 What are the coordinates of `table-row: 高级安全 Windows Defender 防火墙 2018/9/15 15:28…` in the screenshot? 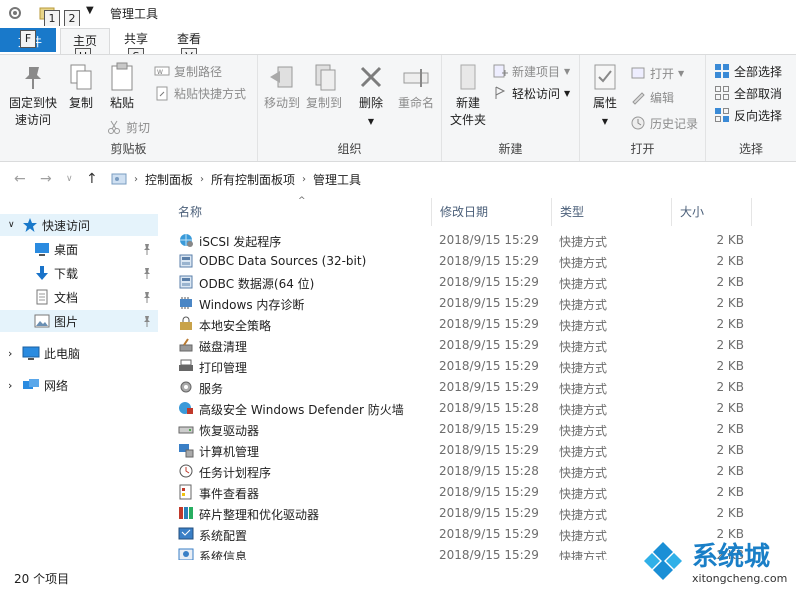 It's located at (470, 408).